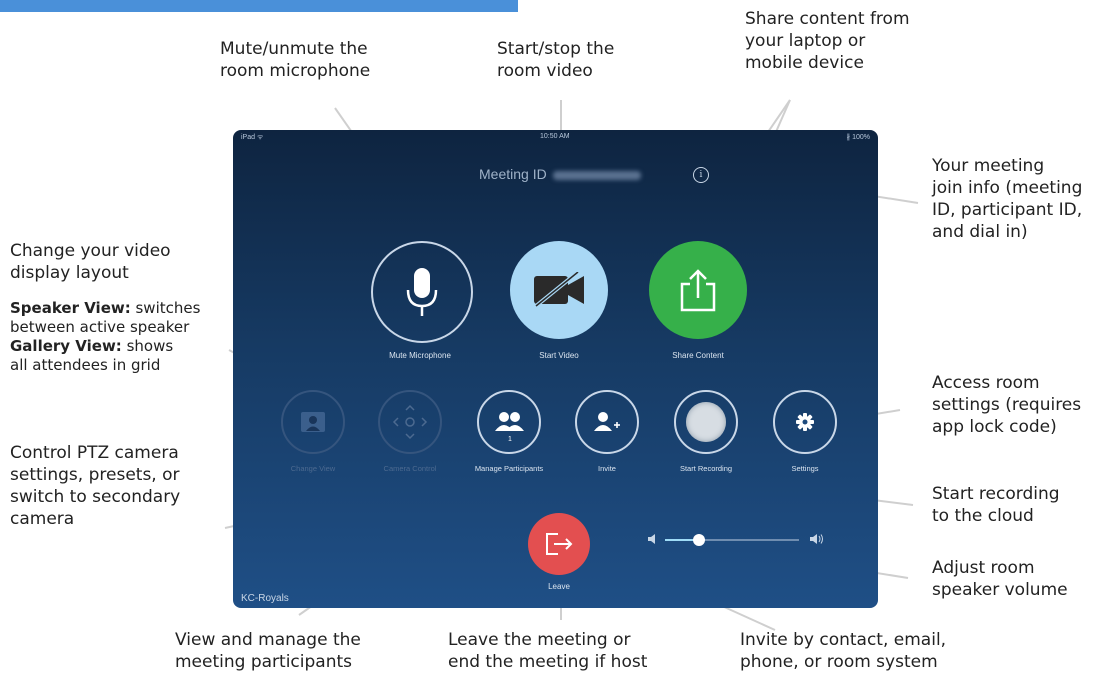  I want to click on start-recording-button, so click(706, 422).